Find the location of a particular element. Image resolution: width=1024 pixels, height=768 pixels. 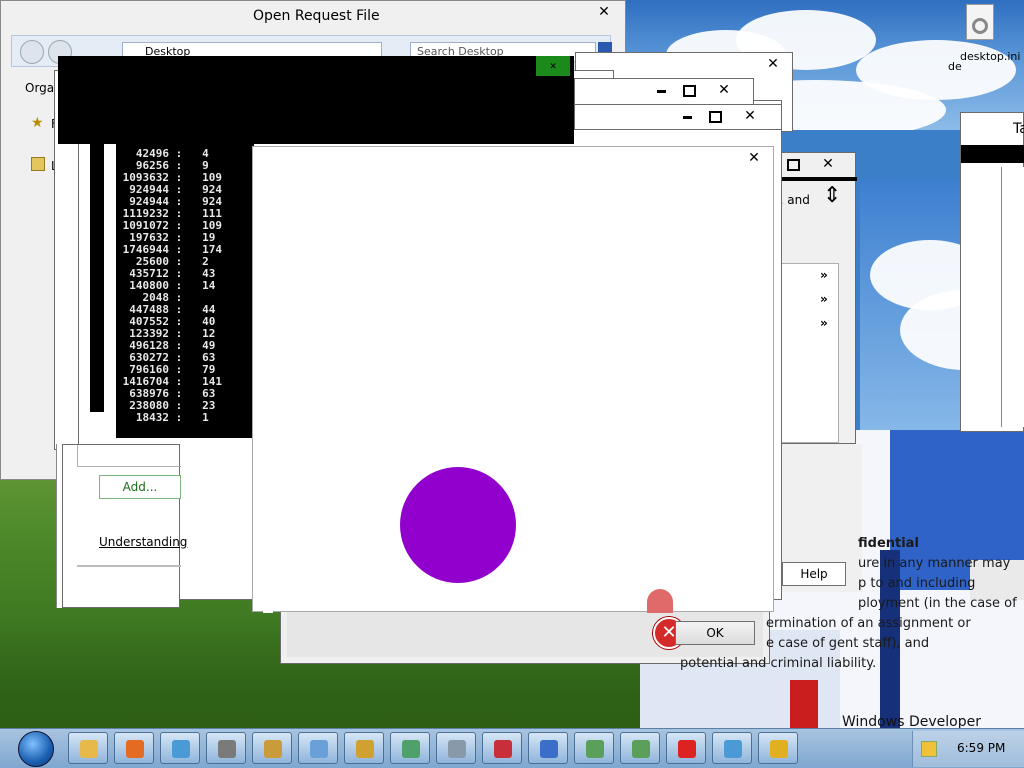

taskbar-item-users is located at coordinates (272, 748).